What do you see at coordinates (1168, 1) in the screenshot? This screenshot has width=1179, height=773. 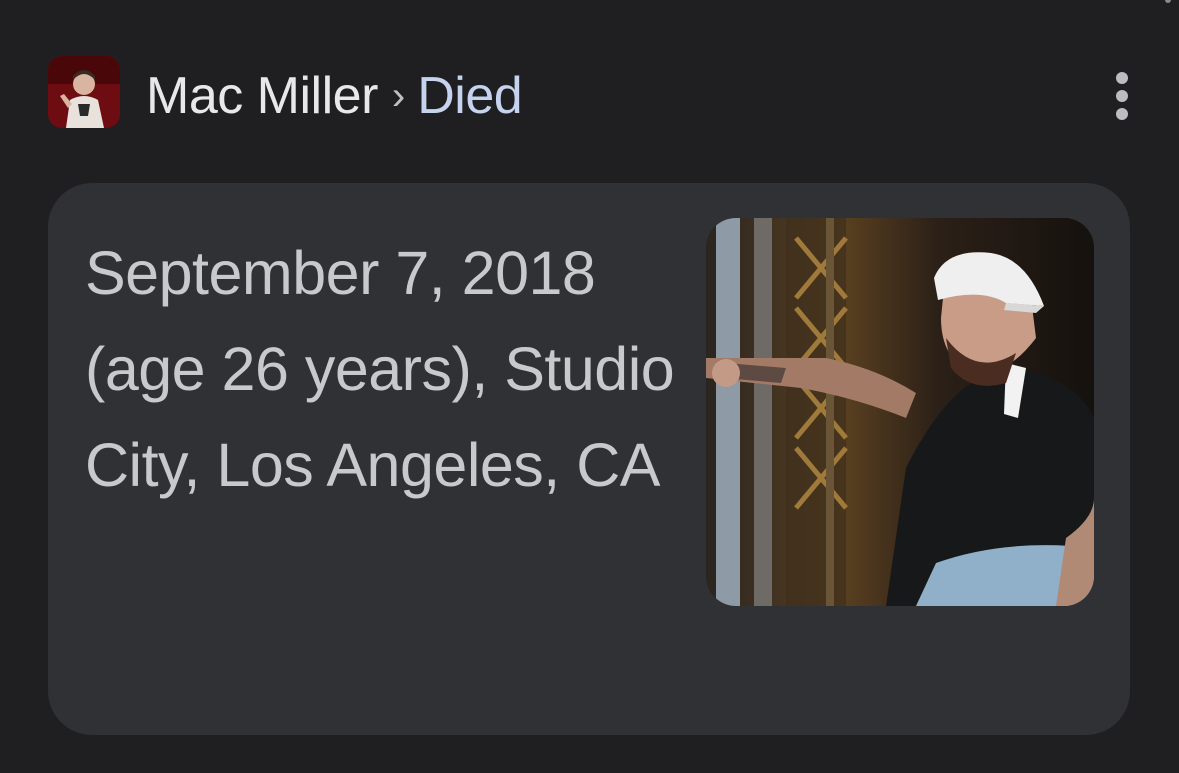 I see `scroll-indicator` at bounding box center [1168, 1].